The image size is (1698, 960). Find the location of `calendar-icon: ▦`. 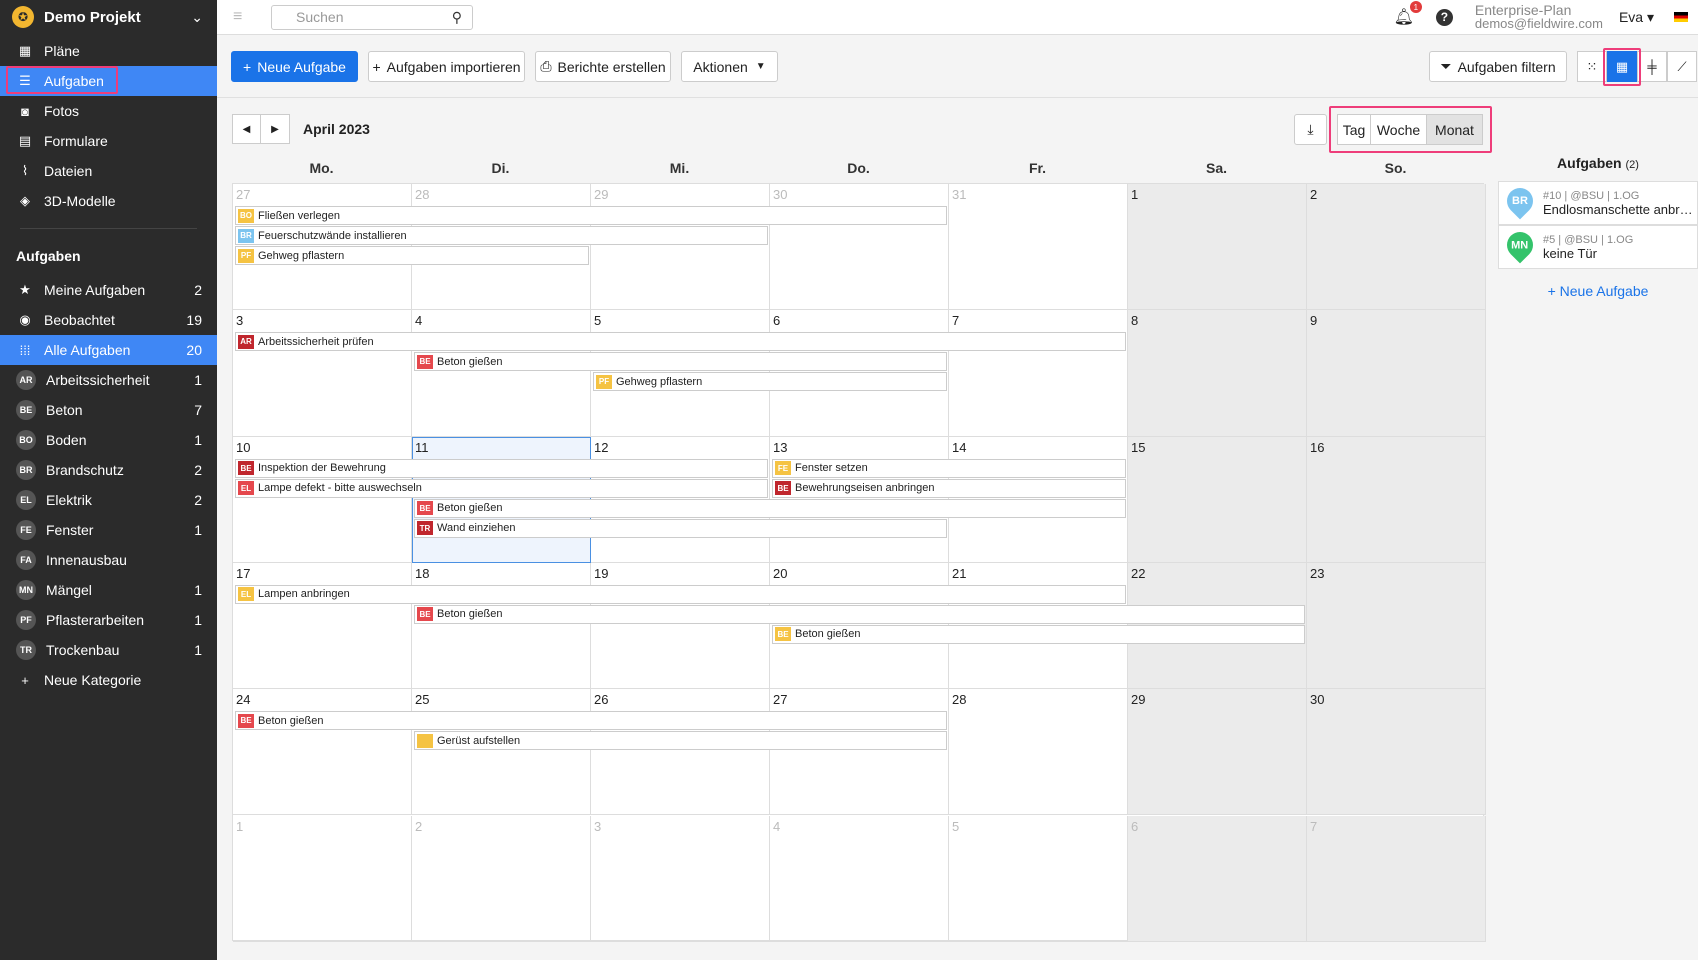

calendar-icon: ▦ is located at coordinates (1622, 66).